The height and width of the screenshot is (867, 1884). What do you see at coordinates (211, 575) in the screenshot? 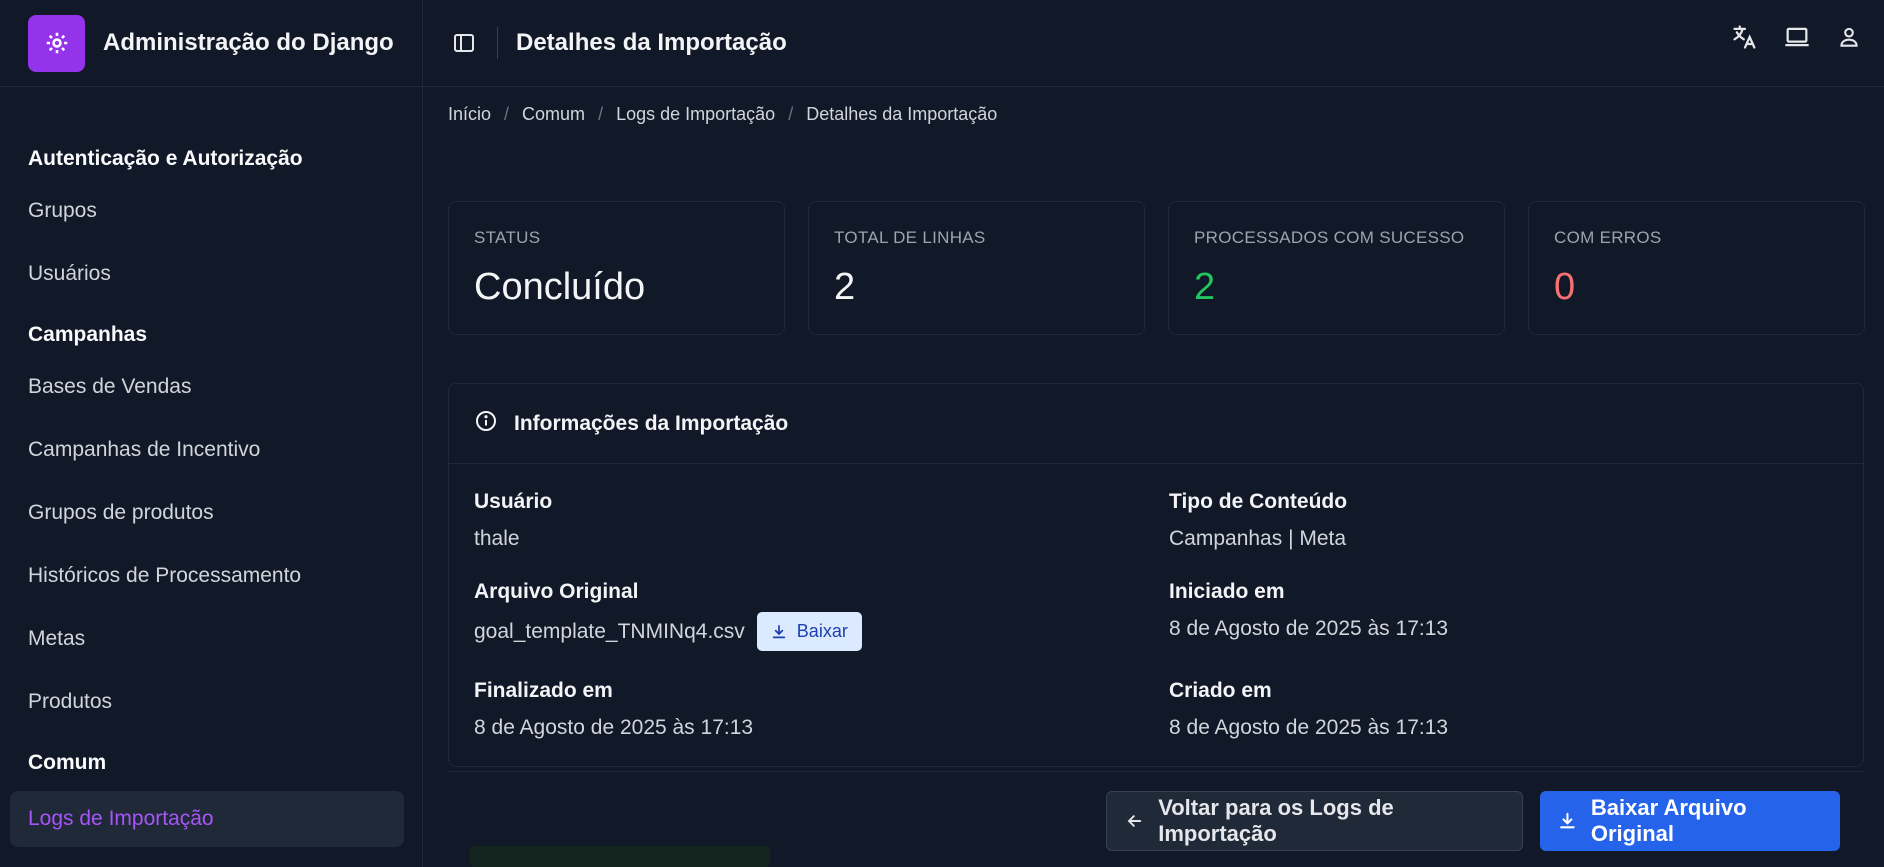
I see `sidebar-item-historicos: Históricos de Processamento` at bounding box center [211, 575].